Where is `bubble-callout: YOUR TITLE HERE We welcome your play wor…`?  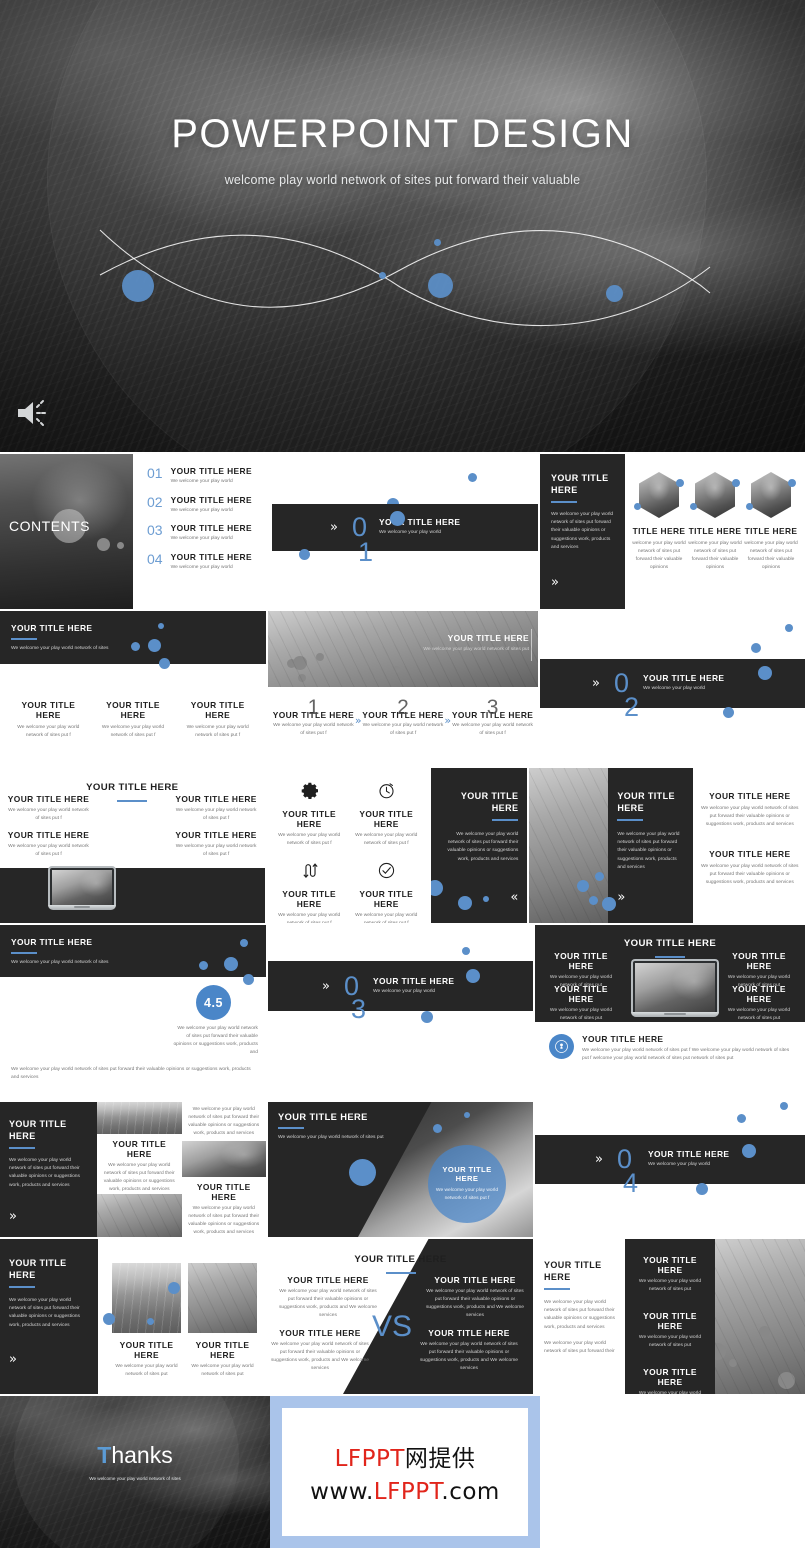 bubble-callout: YOUR TITLE HERE We welcome your play wor… is located at coordinates (467, 1184).